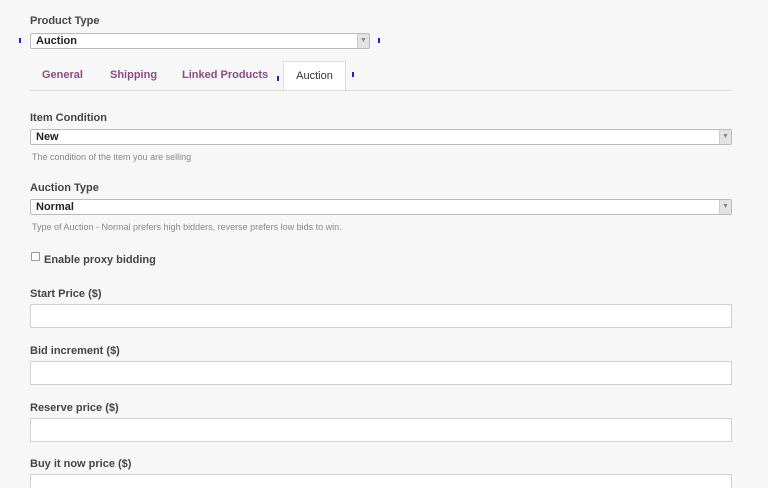  Describe the element at coordinates (381, 316) in the screenshot. I see `start-price-input` at that location.